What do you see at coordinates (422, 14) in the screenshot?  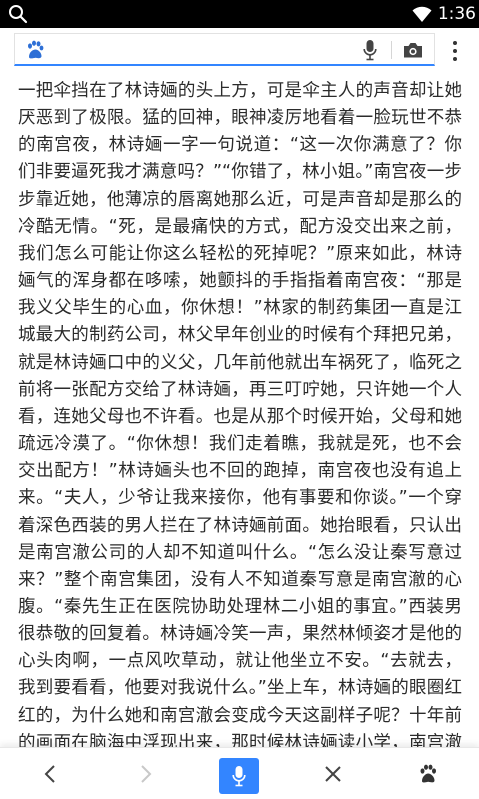 I see `wifi-icon` at bounding box center [422, 14].